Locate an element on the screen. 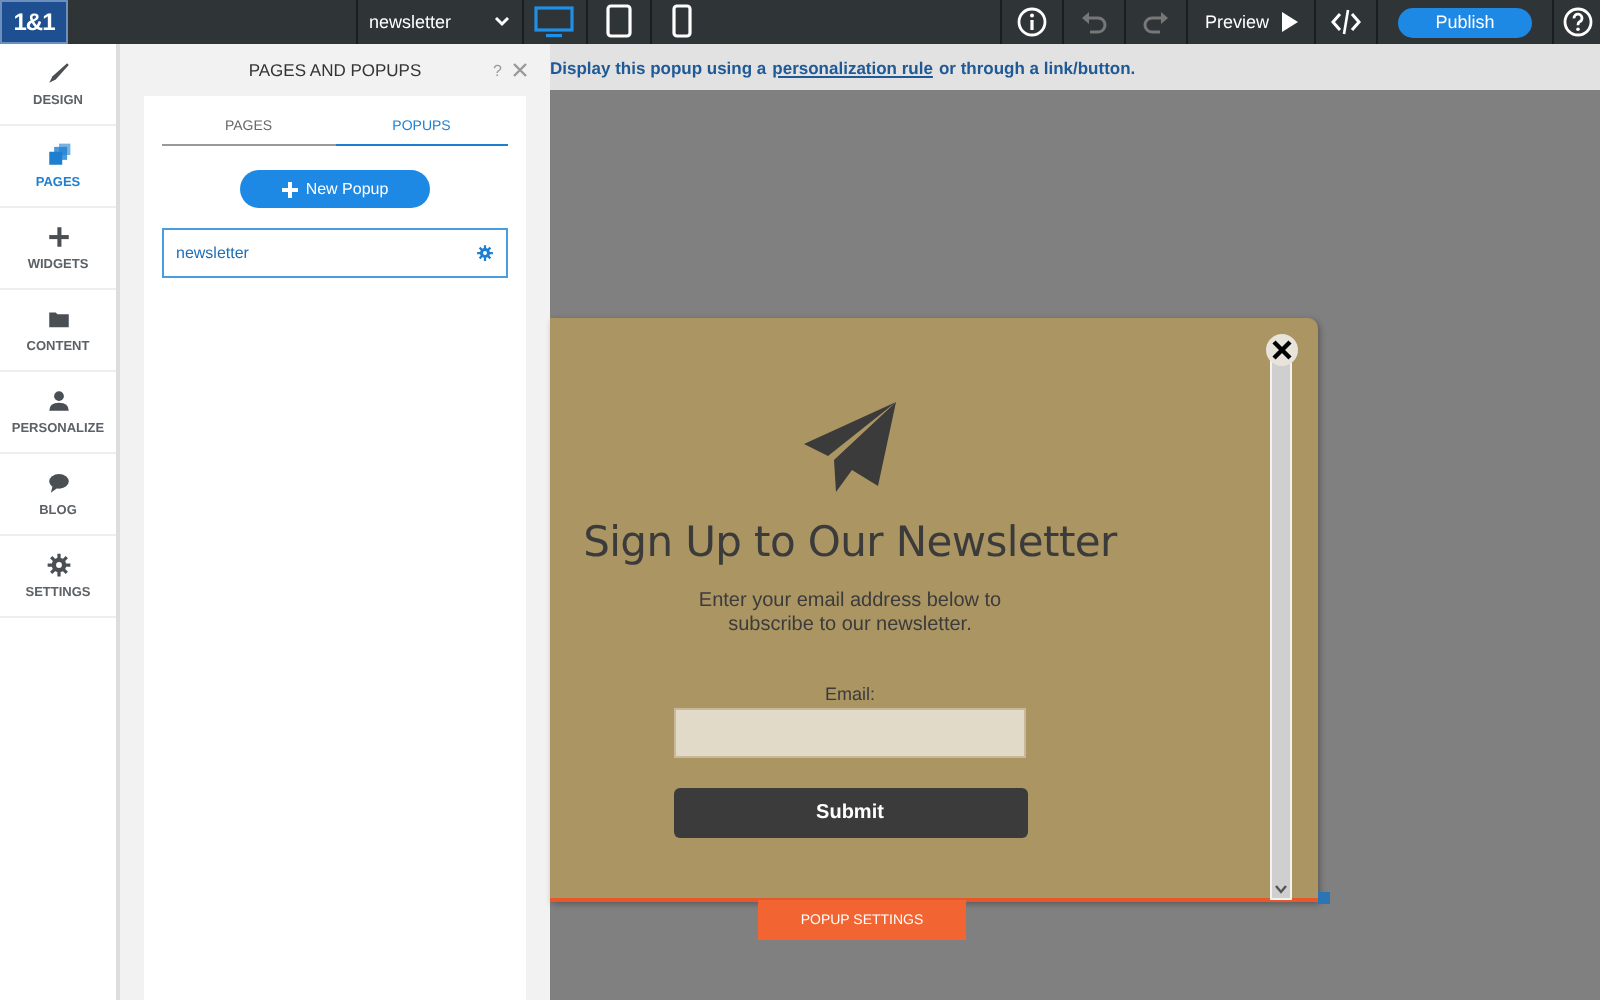 This screenshot has width=1600, height=1000. logo: 1&1 is located at coordinates (34, 22).